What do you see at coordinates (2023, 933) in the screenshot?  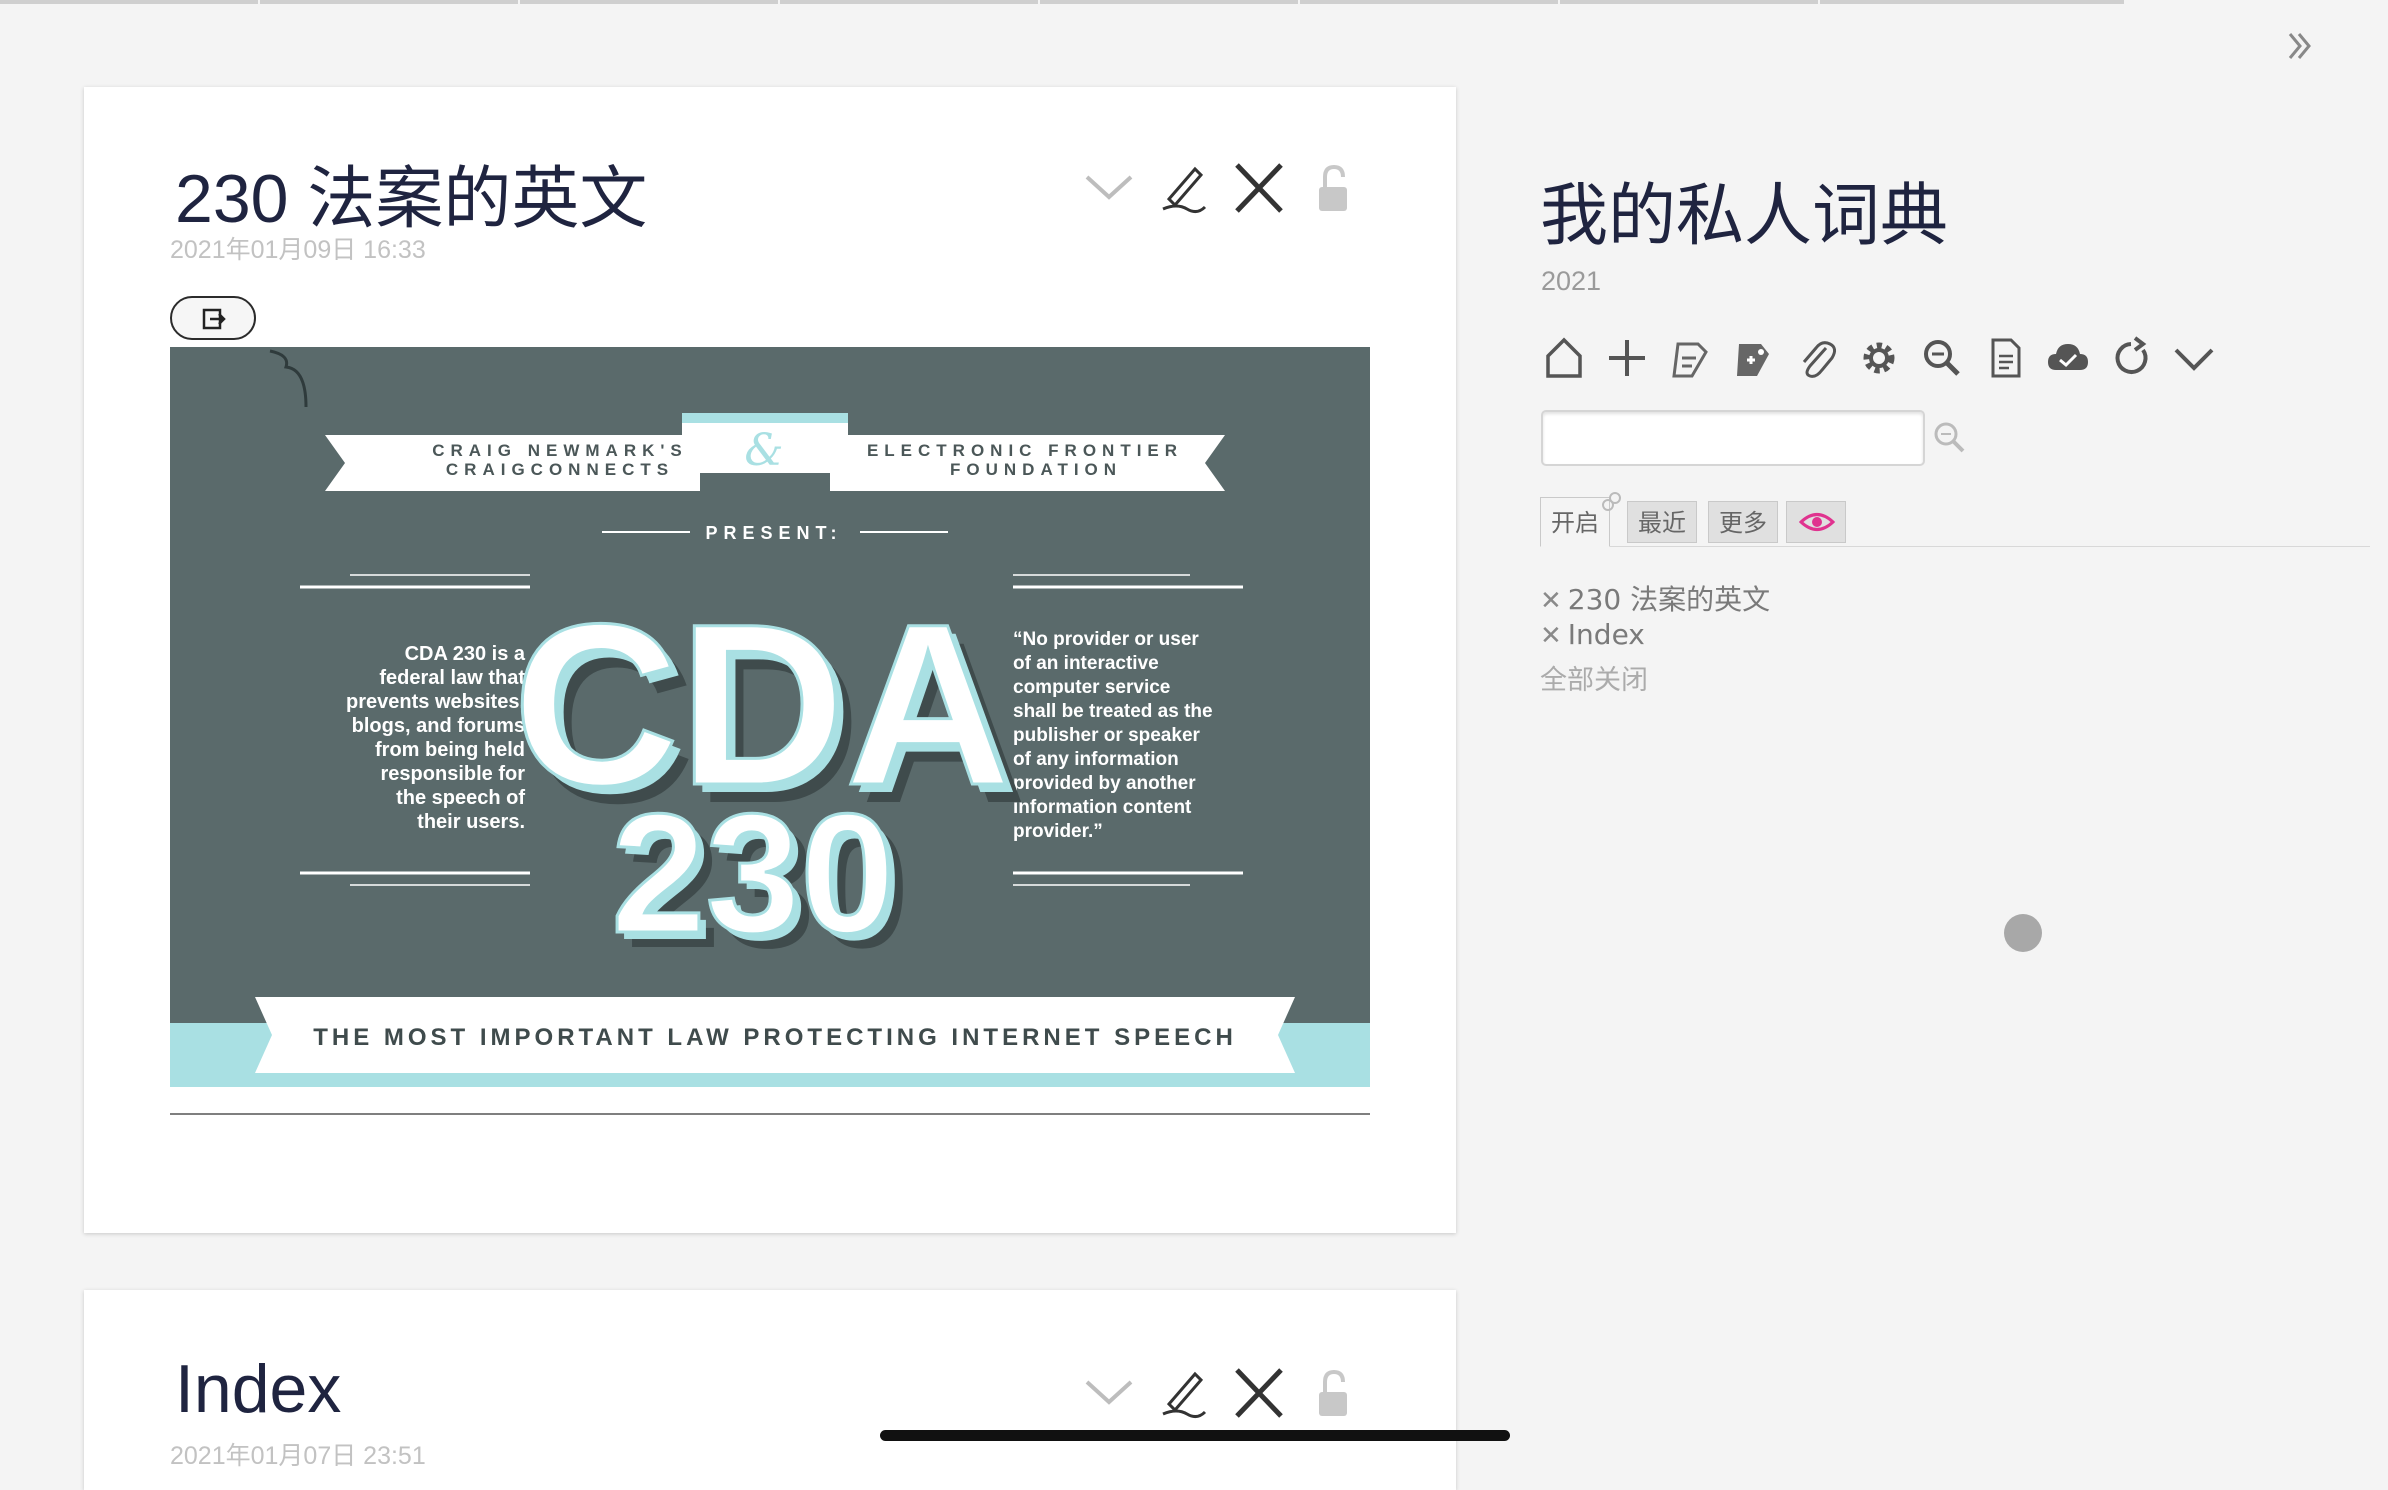 I see `assistive-touch-dot` at bounding box center [2023, 933].